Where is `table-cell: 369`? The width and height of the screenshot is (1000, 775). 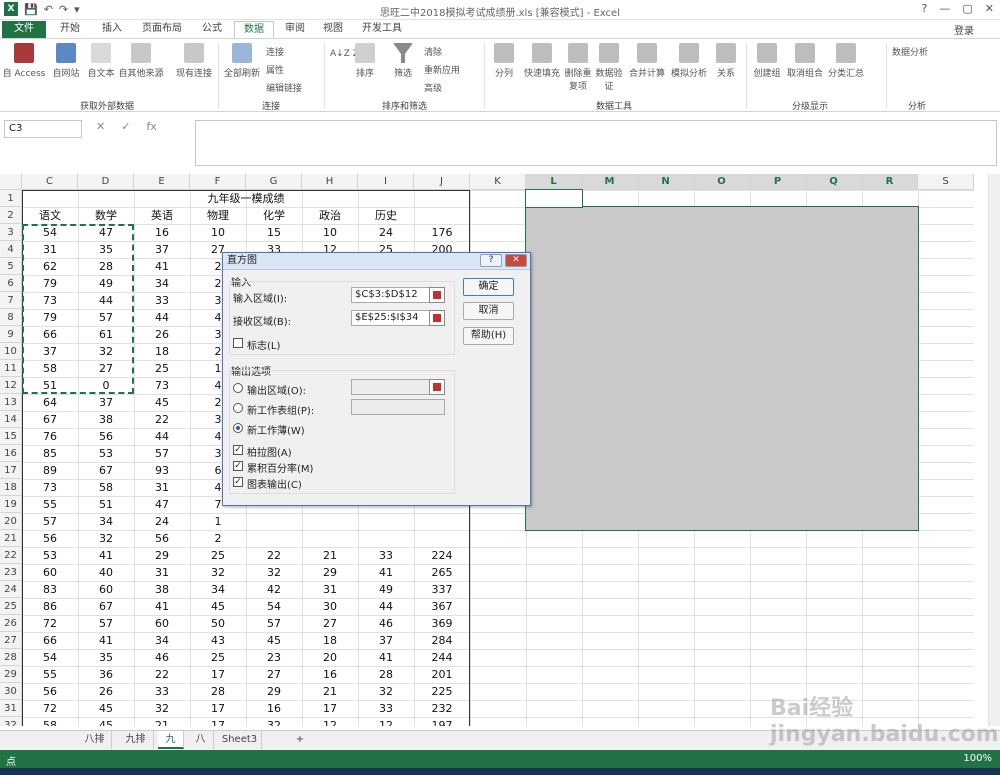
table-cell: 369 is located at coordinates (442, 623).